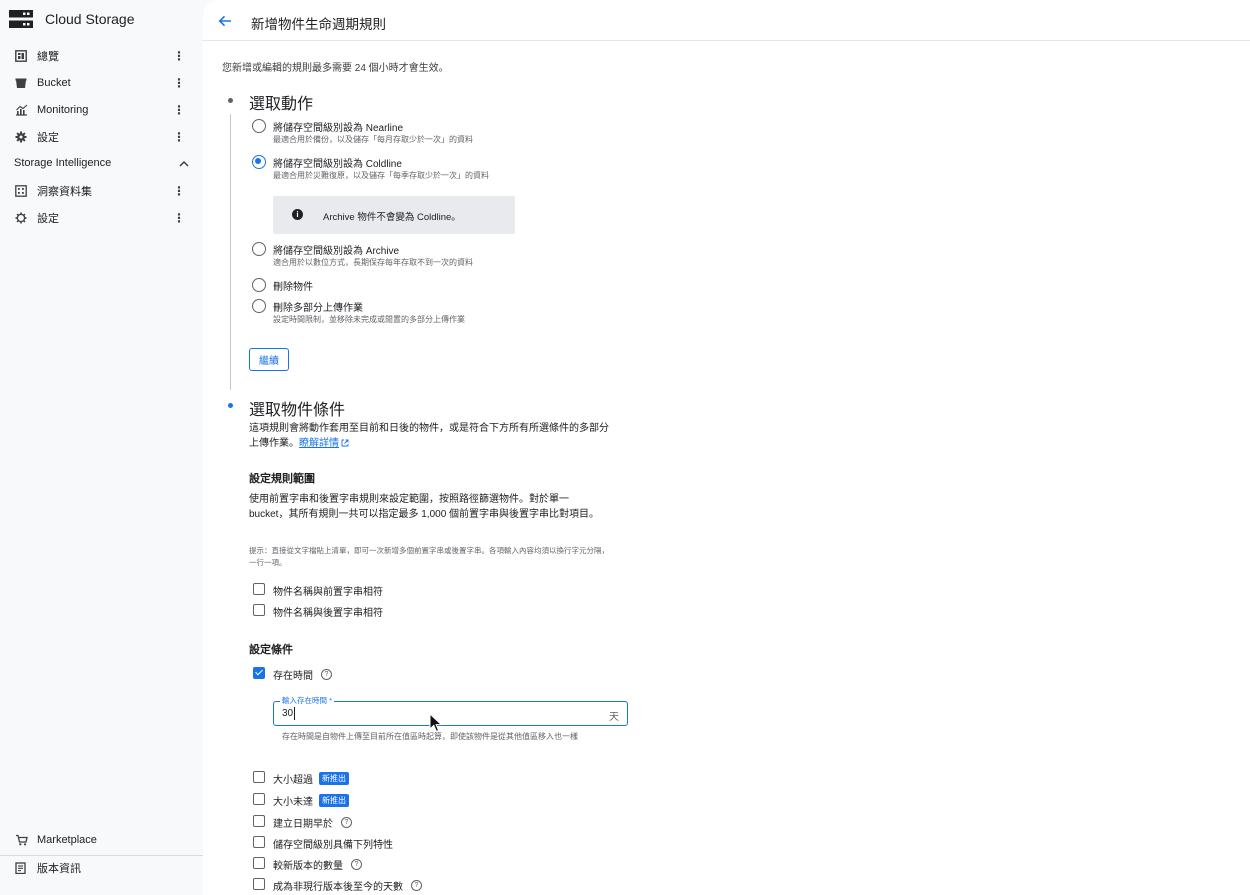 This screenshot has height=895, width=1250. What do you see at coordinates (259, 777) in the screenshot?
I see `checkbox-size-greater` at bounding box center [259, 777].